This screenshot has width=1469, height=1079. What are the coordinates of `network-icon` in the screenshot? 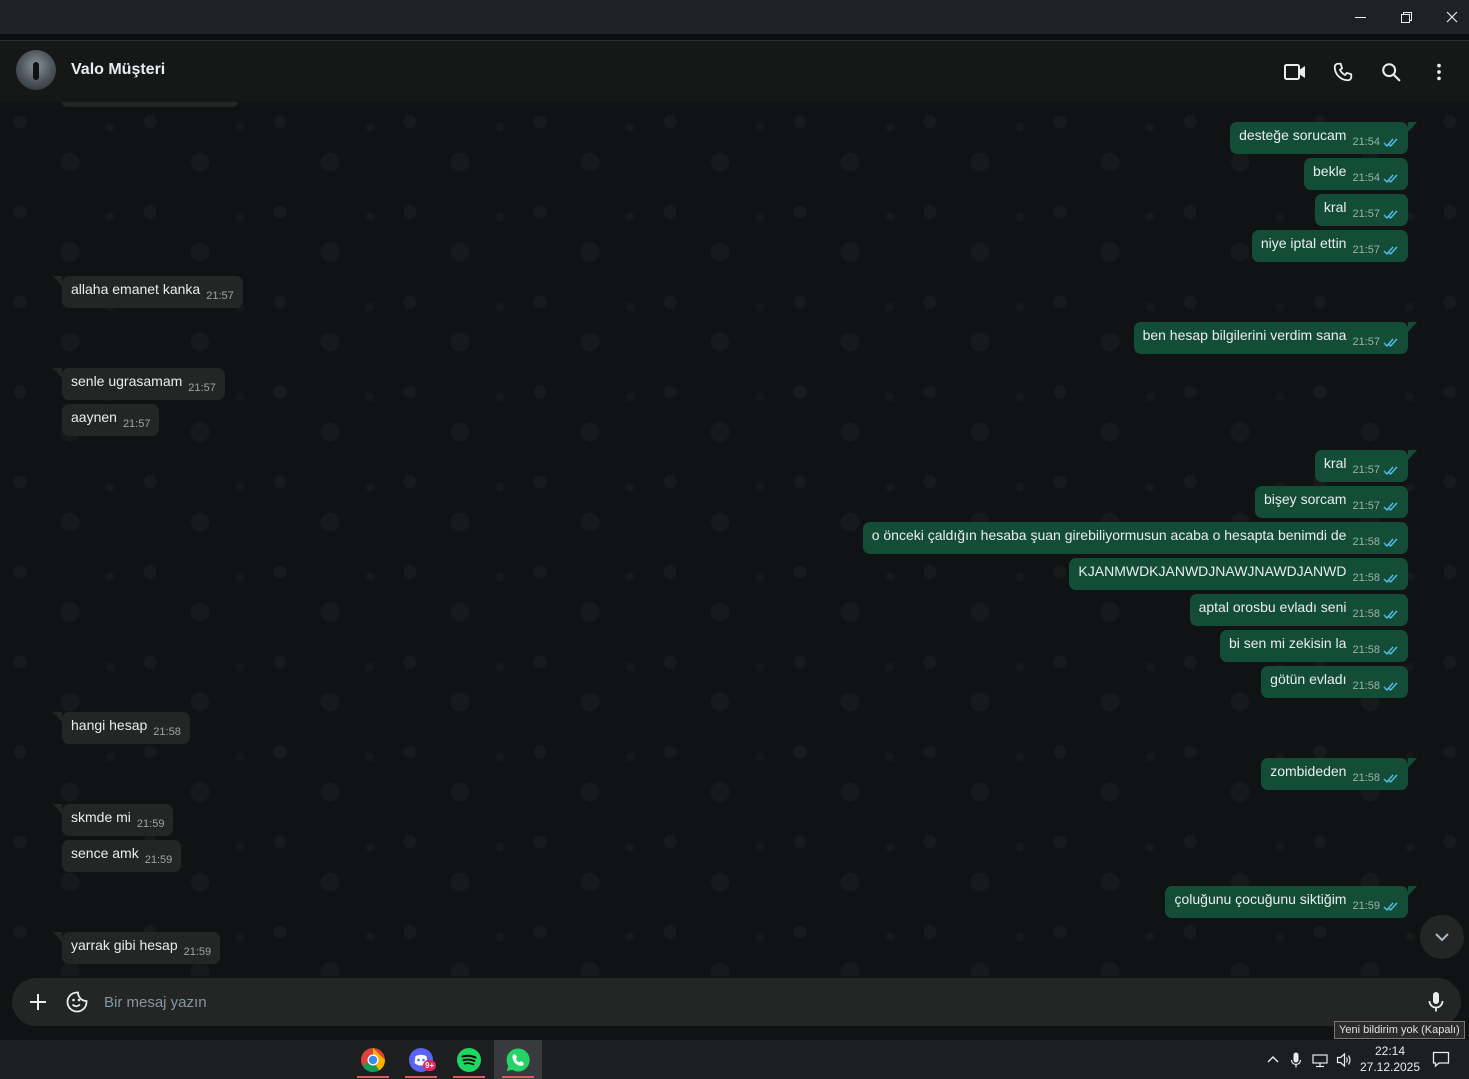 It's located at (1320, 1061).